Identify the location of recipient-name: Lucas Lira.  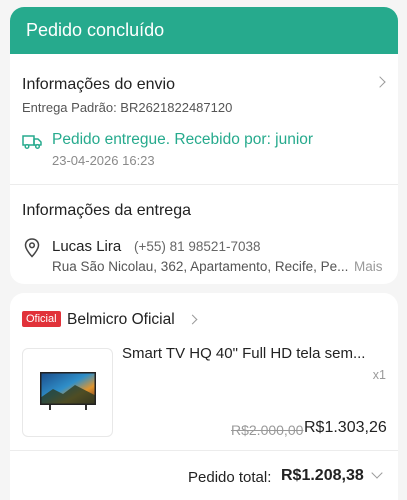
(87, 246).